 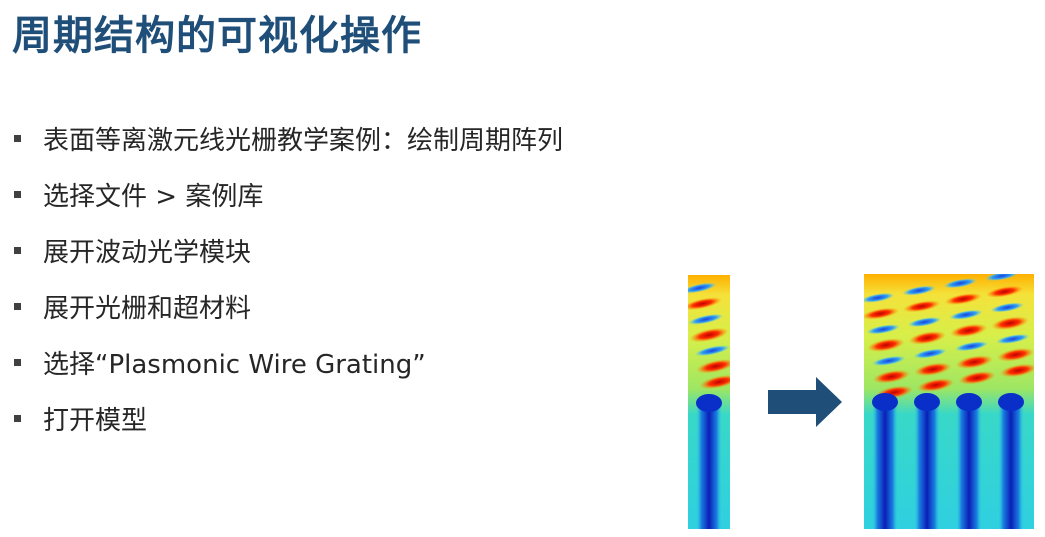 I want to click on field-plot-single-unit-cell, so click(x=709, y=402).